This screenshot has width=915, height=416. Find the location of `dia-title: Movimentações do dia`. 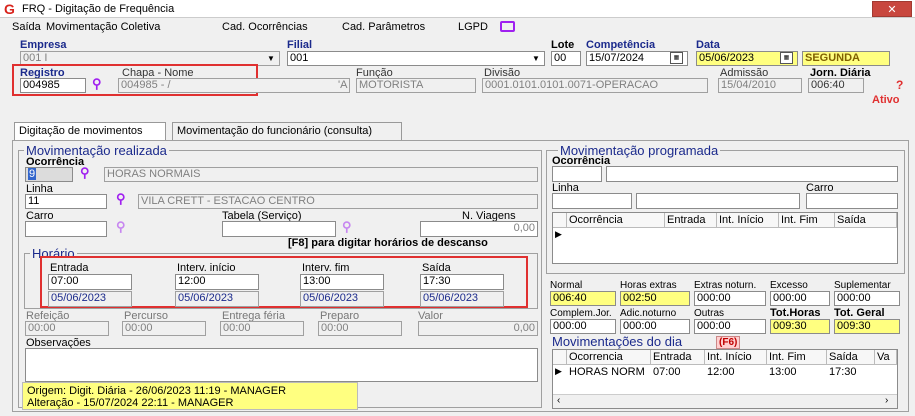

dia-title: Movimentações do dia is located at coordinates (617, 341).